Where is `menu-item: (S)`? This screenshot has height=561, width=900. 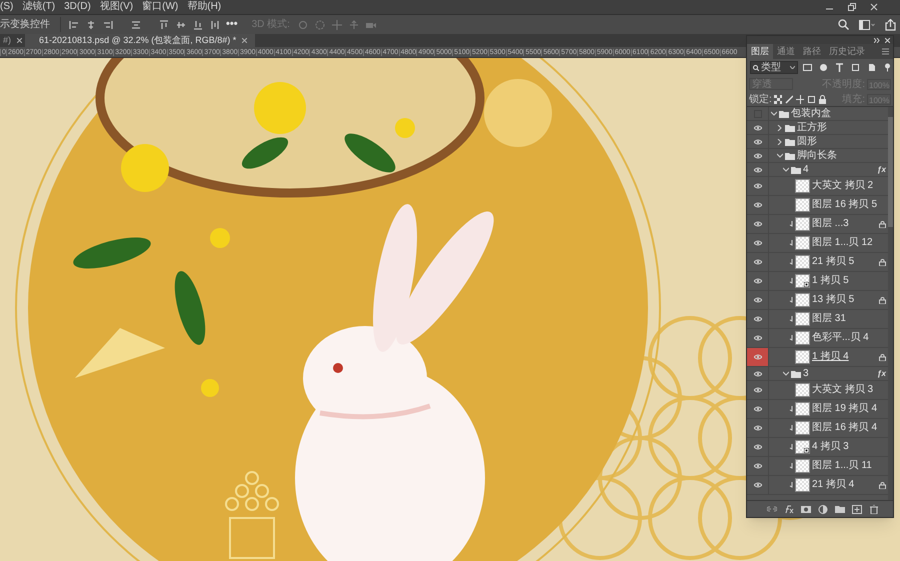
menu-item: (S) is located at coordinates (7, 7).